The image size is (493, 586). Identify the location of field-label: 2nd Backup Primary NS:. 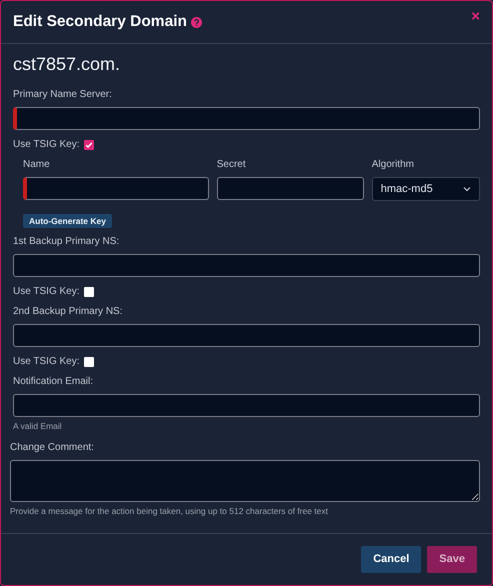
(68, 312).